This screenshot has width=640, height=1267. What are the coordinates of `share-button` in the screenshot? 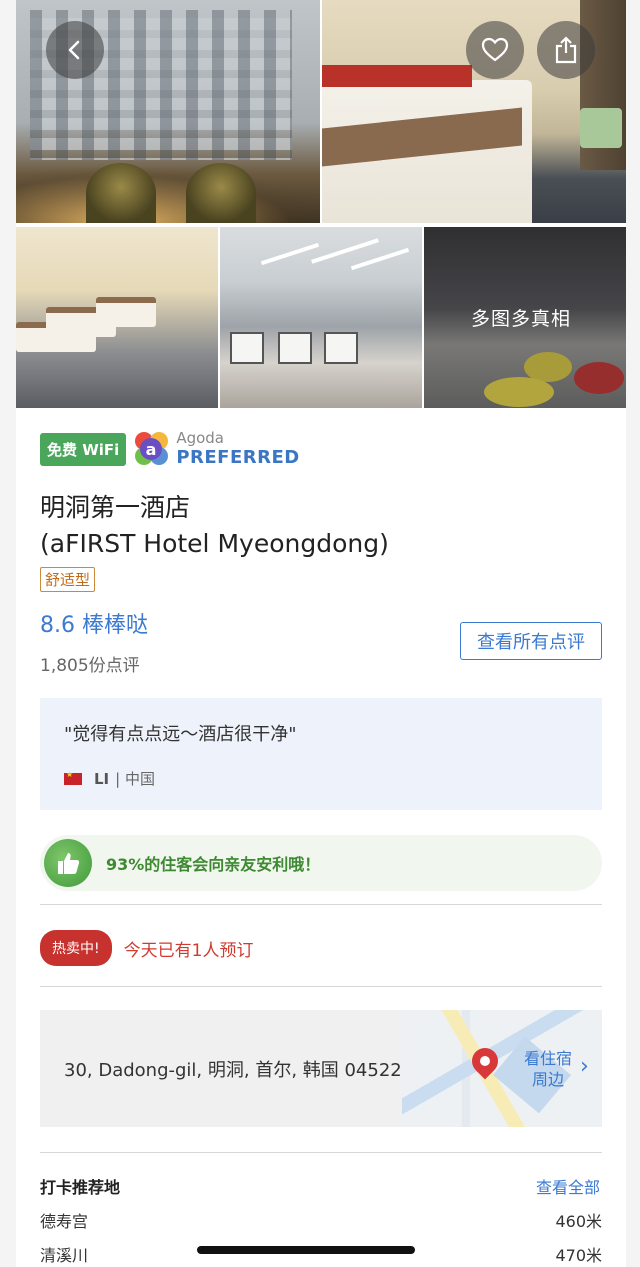 It's located at (566, 50).